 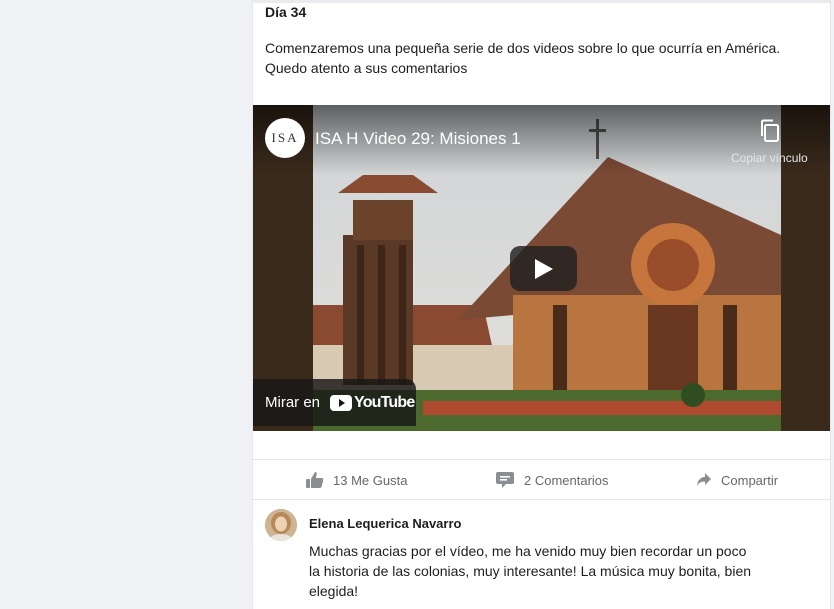 I want to click on share-button: Compartir, so click(x=737, y=480).